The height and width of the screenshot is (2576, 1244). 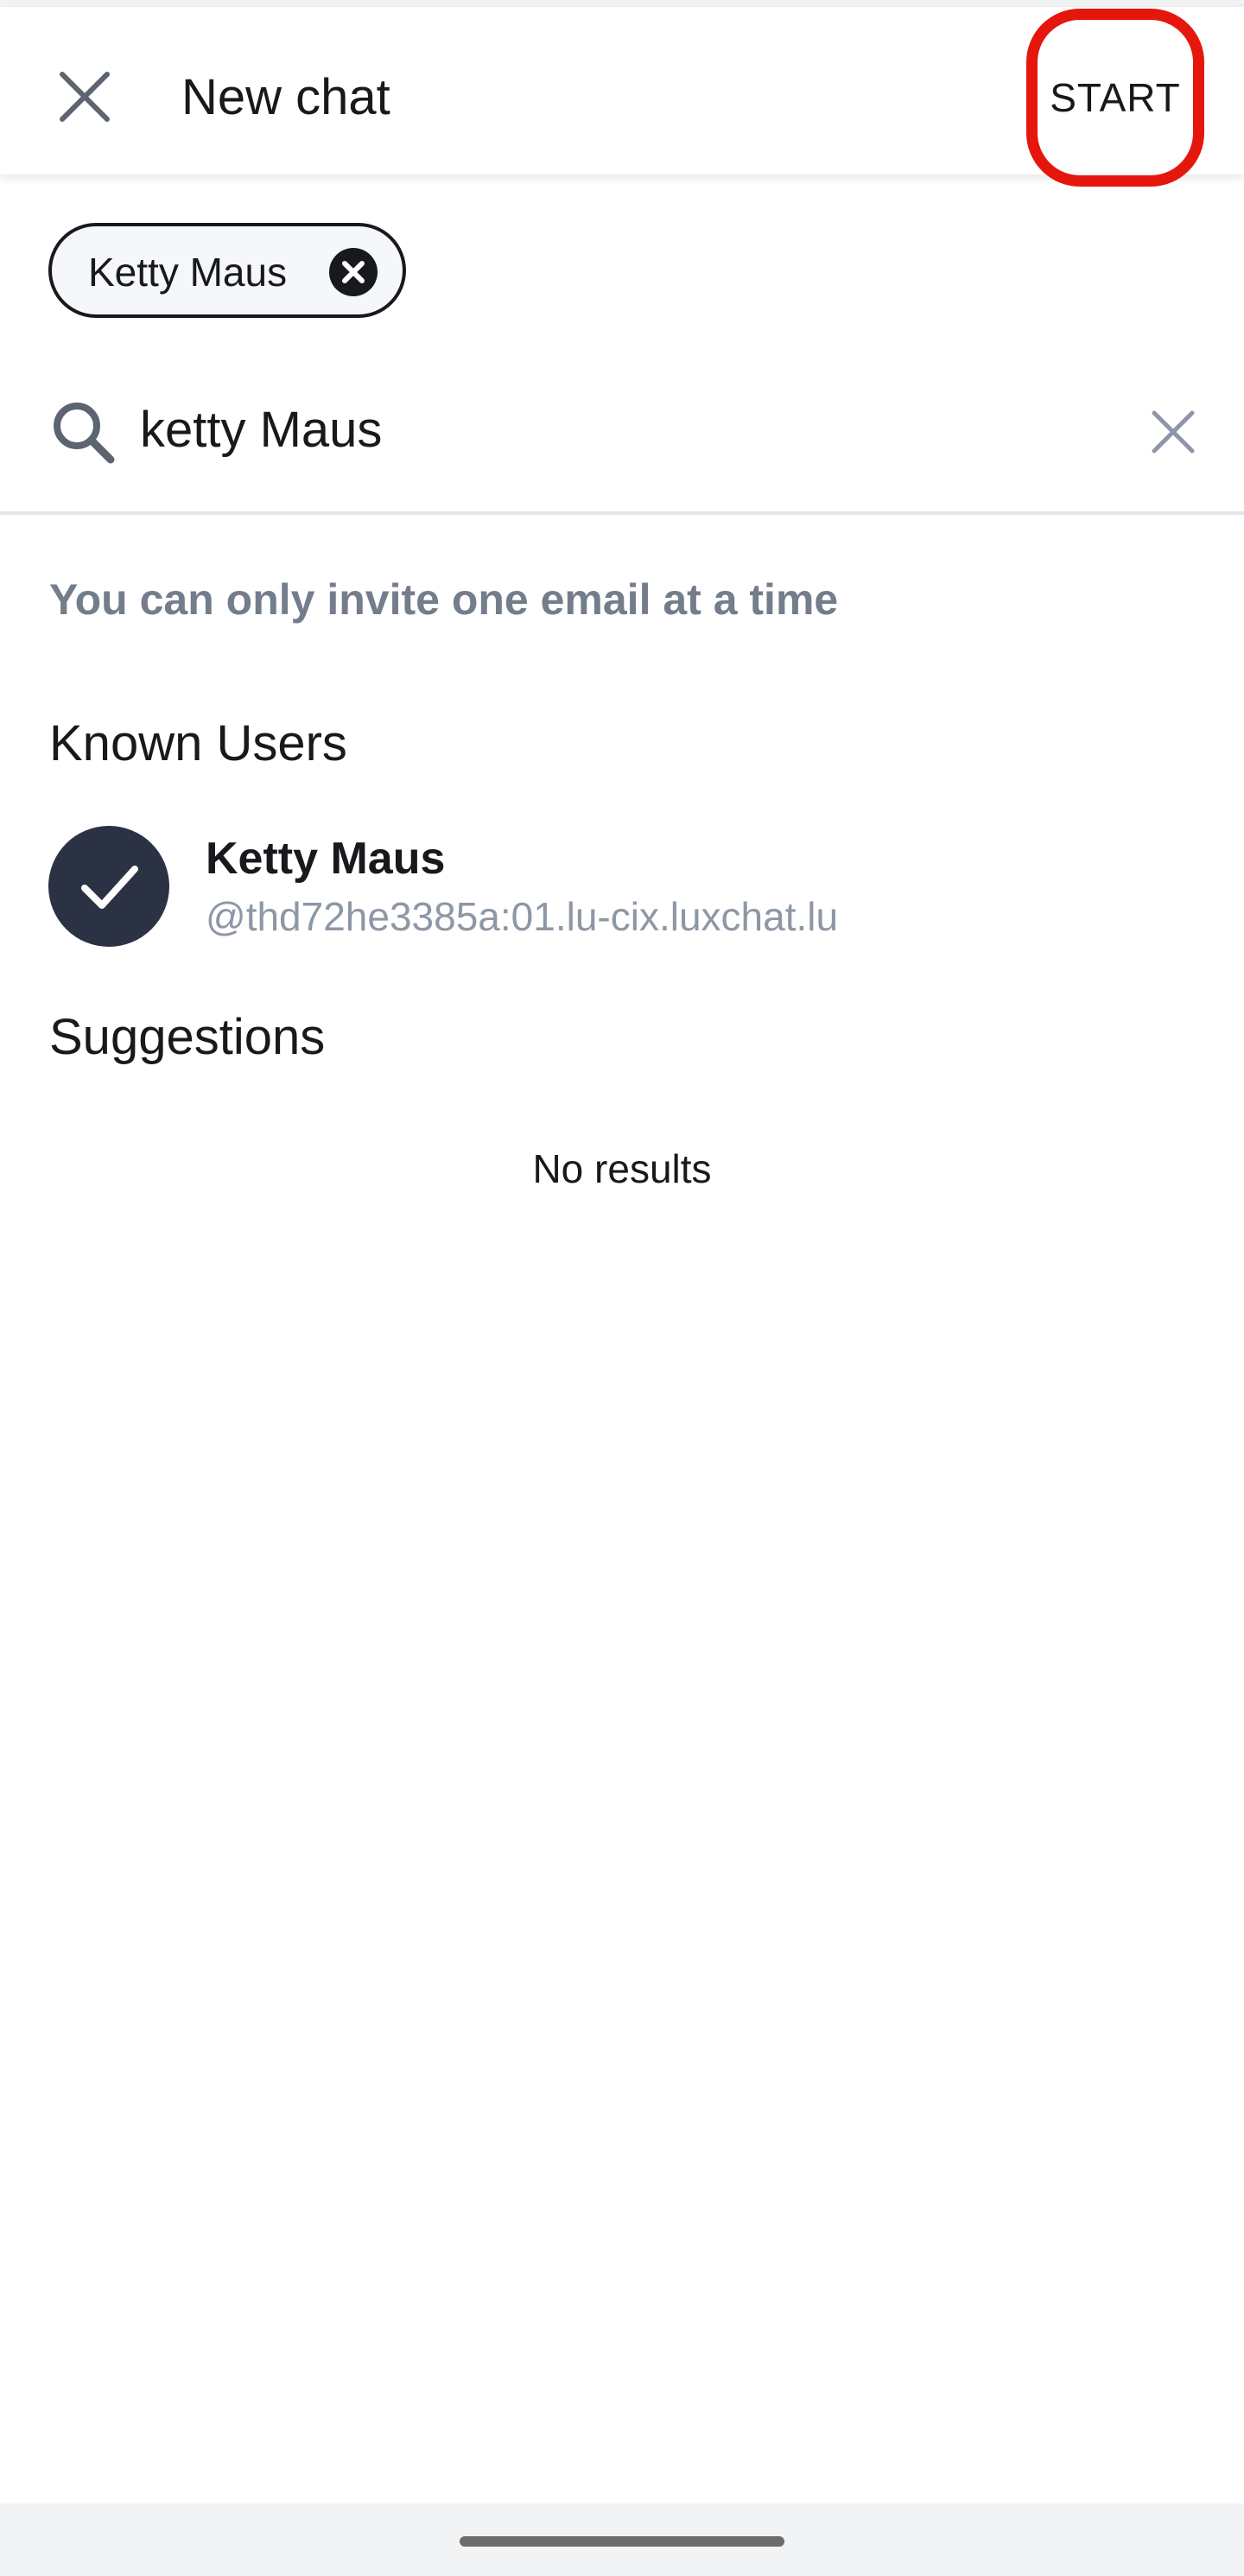 What do you see at coordinates (522, 916) in the screenshot?
I see `user-id: @thd72he3385a:01.lu-cix.luxchat.lu` at bounding box center [522, 916].